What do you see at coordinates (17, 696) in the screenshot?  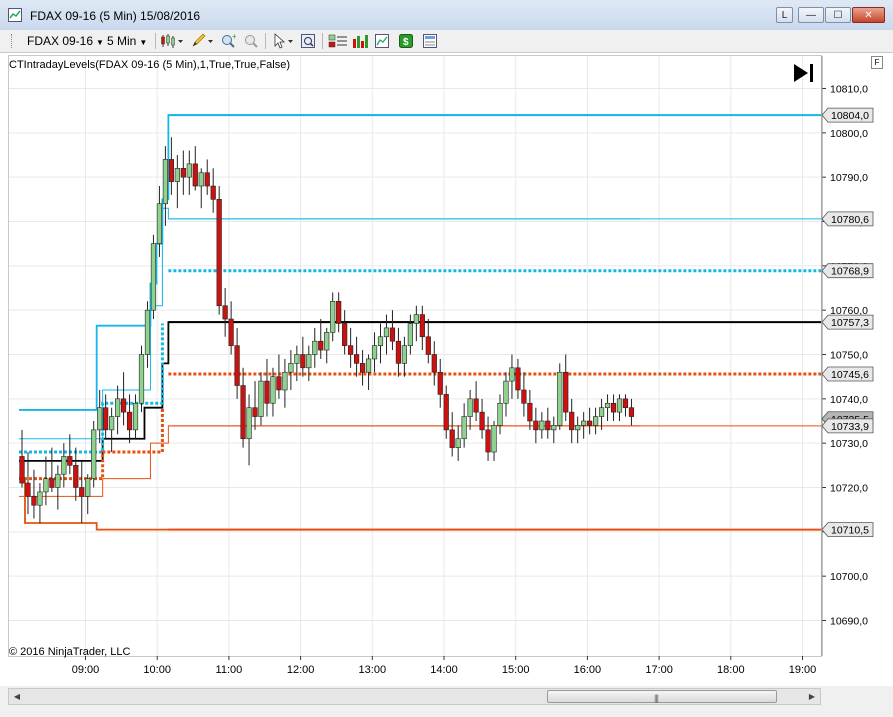 I see `scroll-left-icon: ◀` at bounding box center [17, 696].